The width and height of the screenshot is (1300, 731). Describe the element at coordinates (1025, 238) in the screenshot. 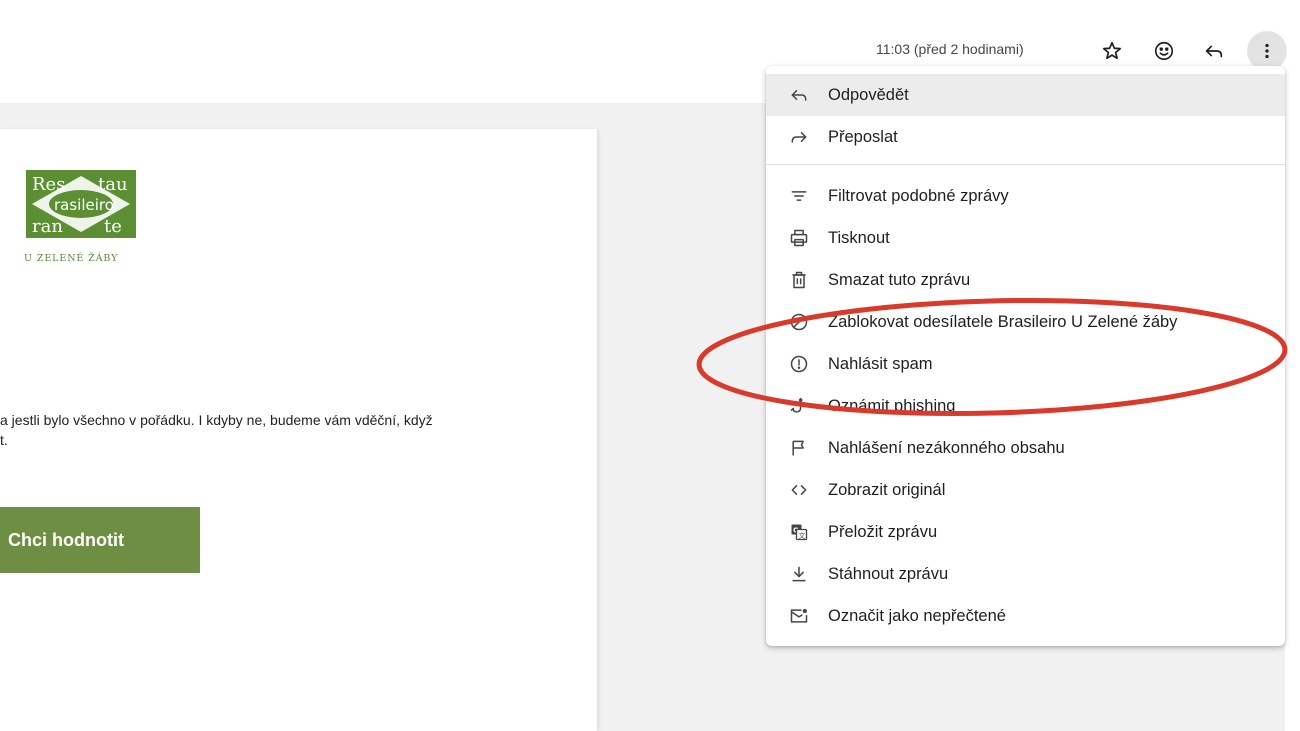

I see `menu-item-print: Tisknout` at that location.